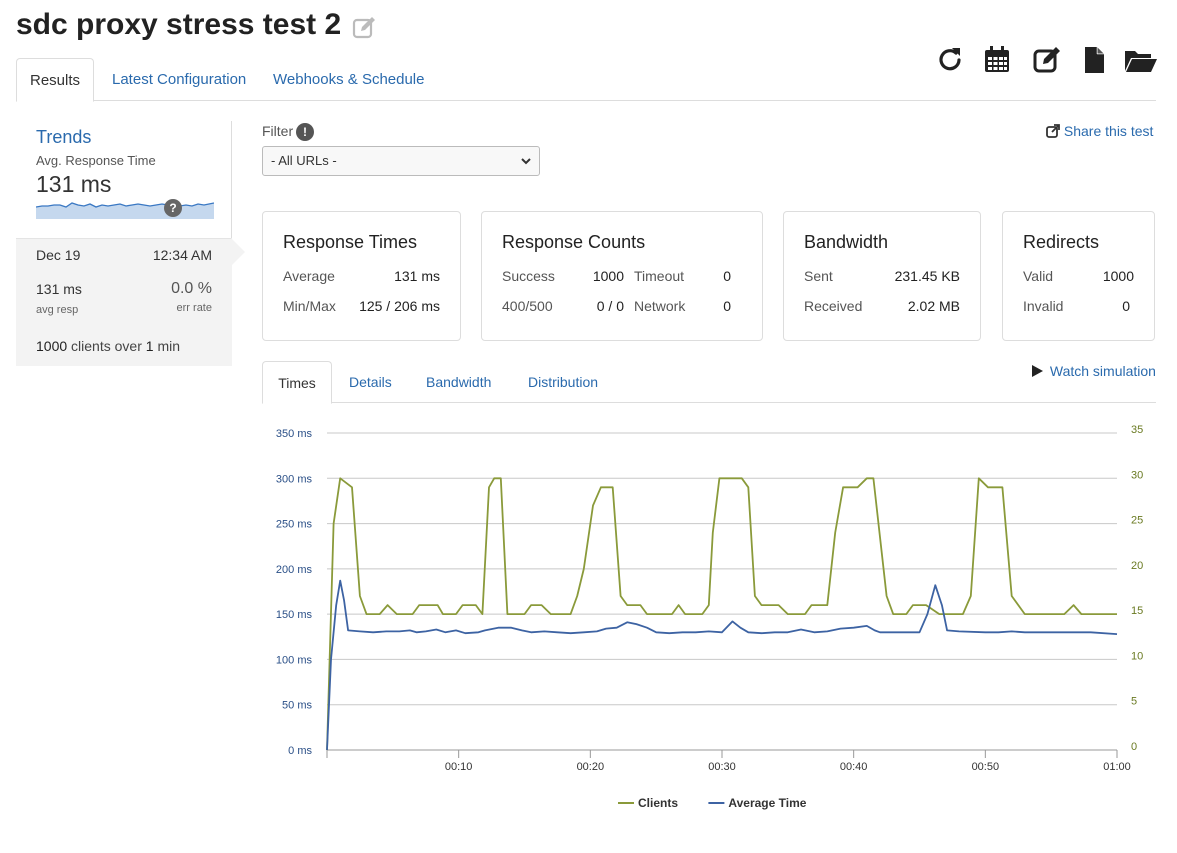  What do you see at coordinates (399, 306) in the screenshot?
I see `minmax-value: 125 / 206 ms` at bounding box center [399, 306].